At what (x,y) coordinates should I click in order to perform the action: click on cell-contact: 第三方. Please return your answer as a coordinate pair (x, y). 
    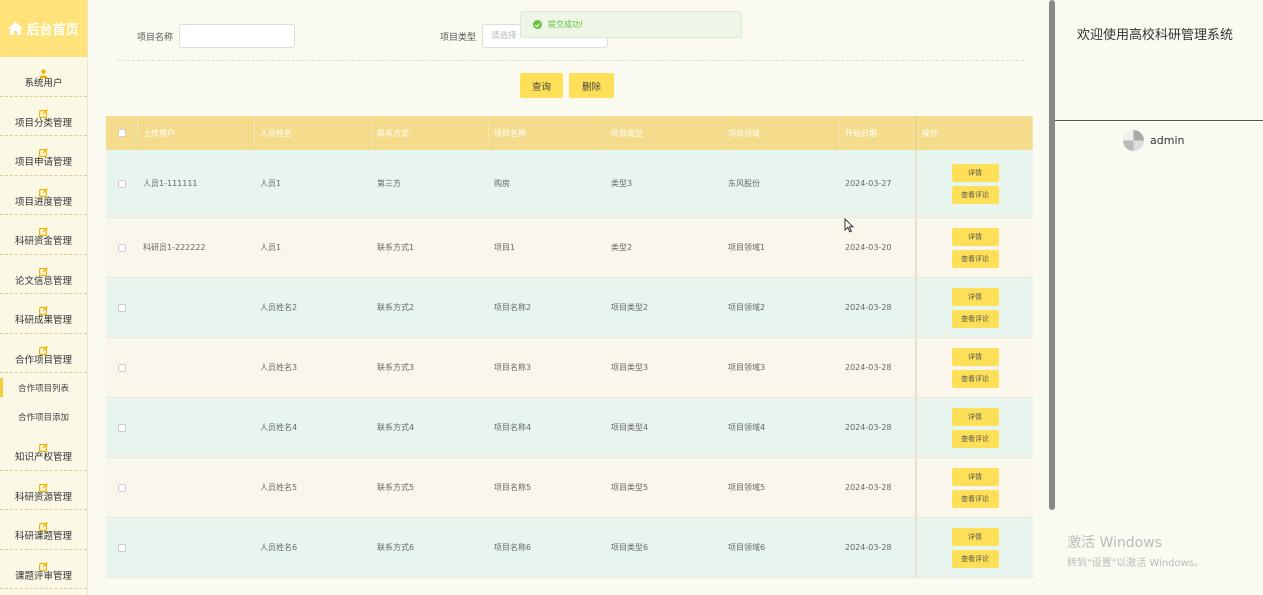
    Looking at the image, I should click on (389, 183).